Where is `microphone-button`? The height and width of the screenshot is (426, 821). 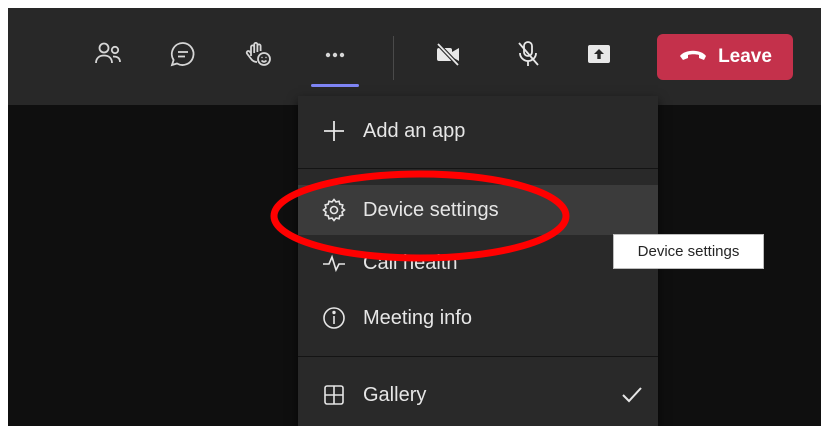 microphone-button is located at coordinates (528, 56).